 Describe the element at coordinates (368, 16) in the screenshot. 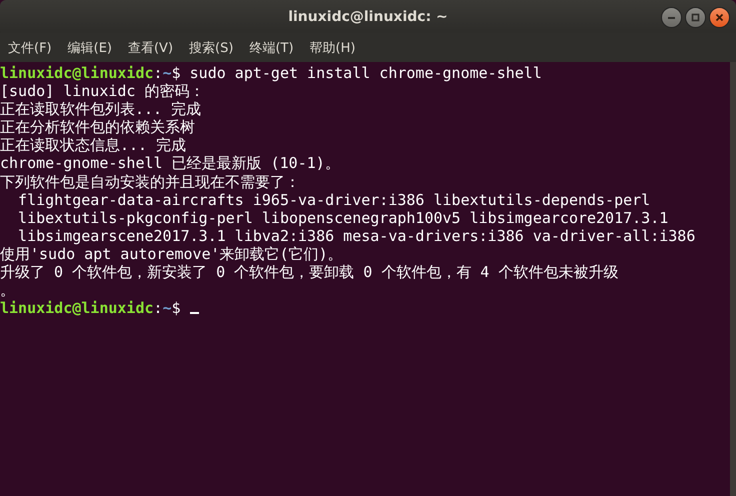

I see `window-title: linuxidc@linuxidc: ~` at that location.